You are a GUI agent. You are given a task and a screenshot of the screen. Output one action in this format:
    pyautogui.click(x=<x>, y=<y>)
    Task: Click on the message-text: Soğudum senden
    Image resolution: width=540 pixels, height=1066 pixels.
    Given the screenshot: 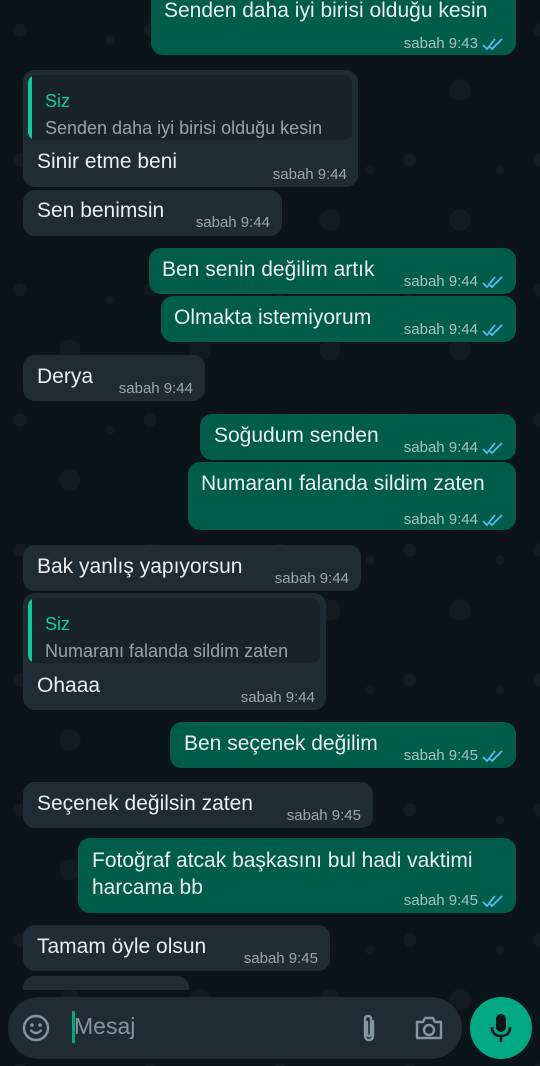 What is the action you would take?
    pyautogui.click(x=296, y=435)
    